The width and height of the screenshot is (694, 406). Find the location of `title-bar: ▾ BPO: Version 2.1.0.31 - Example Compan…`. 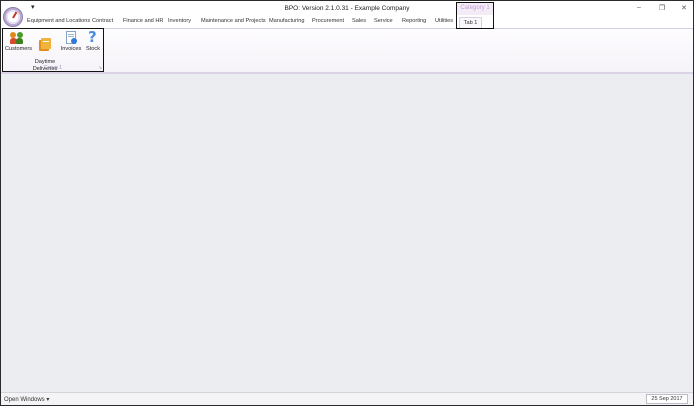

title-bar: ▾ BPO: Version 2.1.0.31 - Example Compan… is located at coordinates (347, 9).